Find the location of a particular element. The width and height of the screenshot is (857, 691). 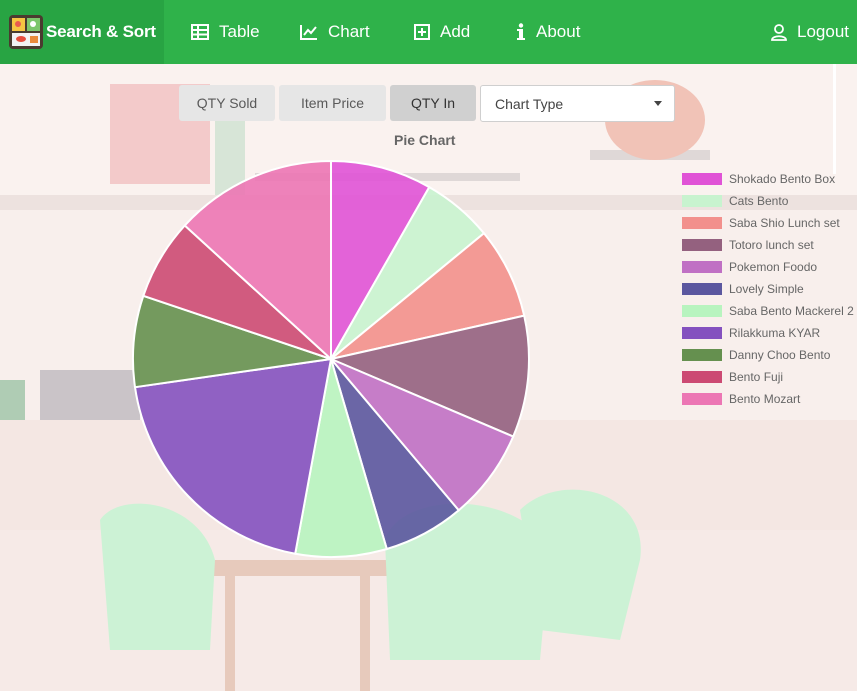

chart-title: Pie Chart is located at coordinates (425, 140).